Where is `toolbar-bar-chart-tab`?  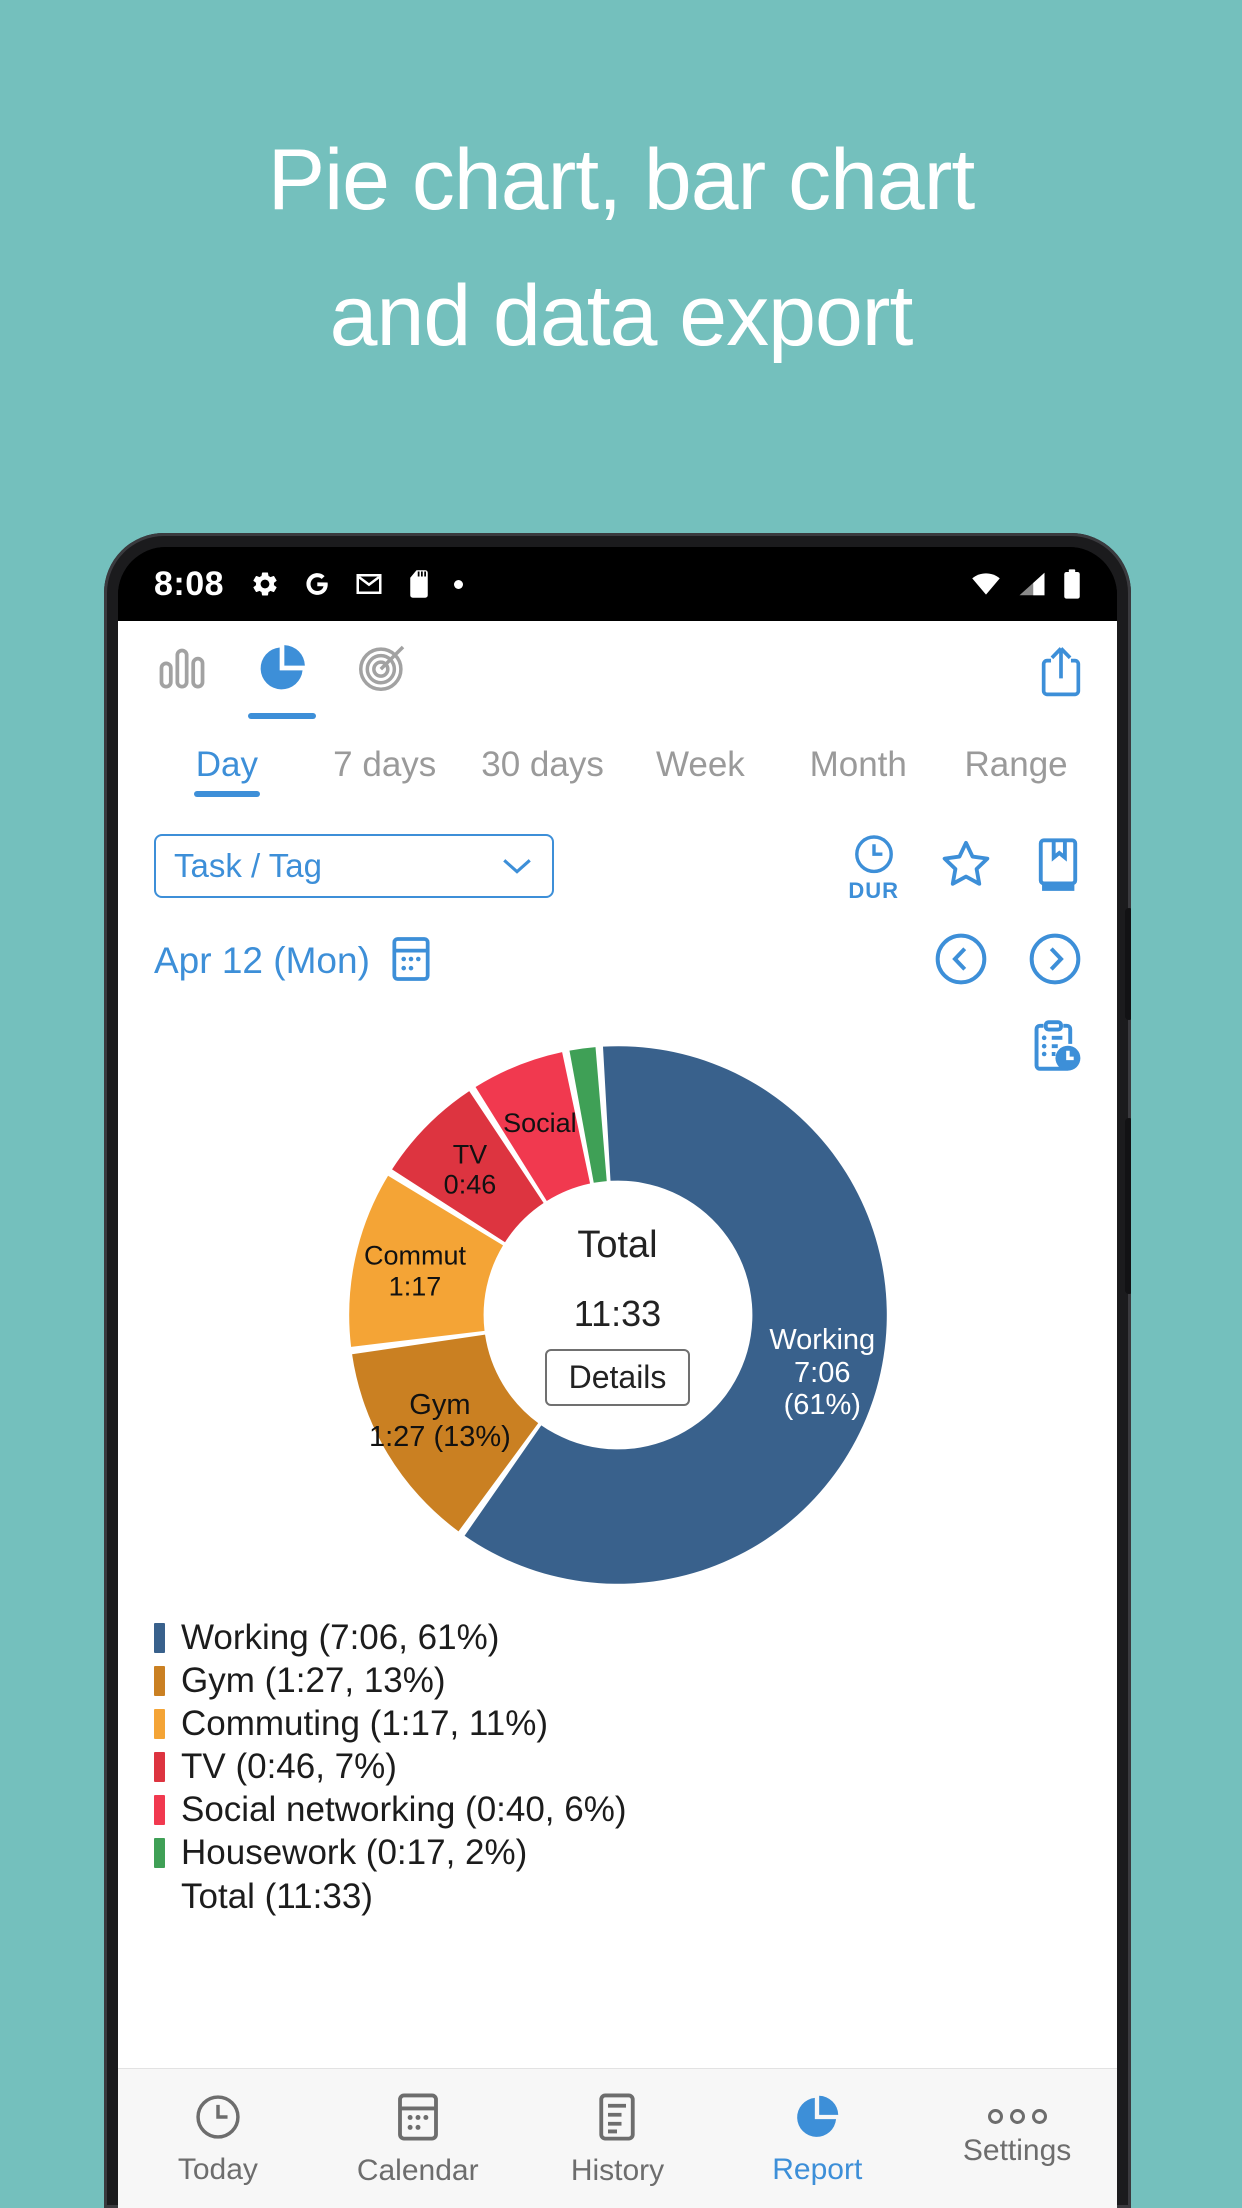 toolbar-bar-chart-tab is located at coordinates (182, 673).